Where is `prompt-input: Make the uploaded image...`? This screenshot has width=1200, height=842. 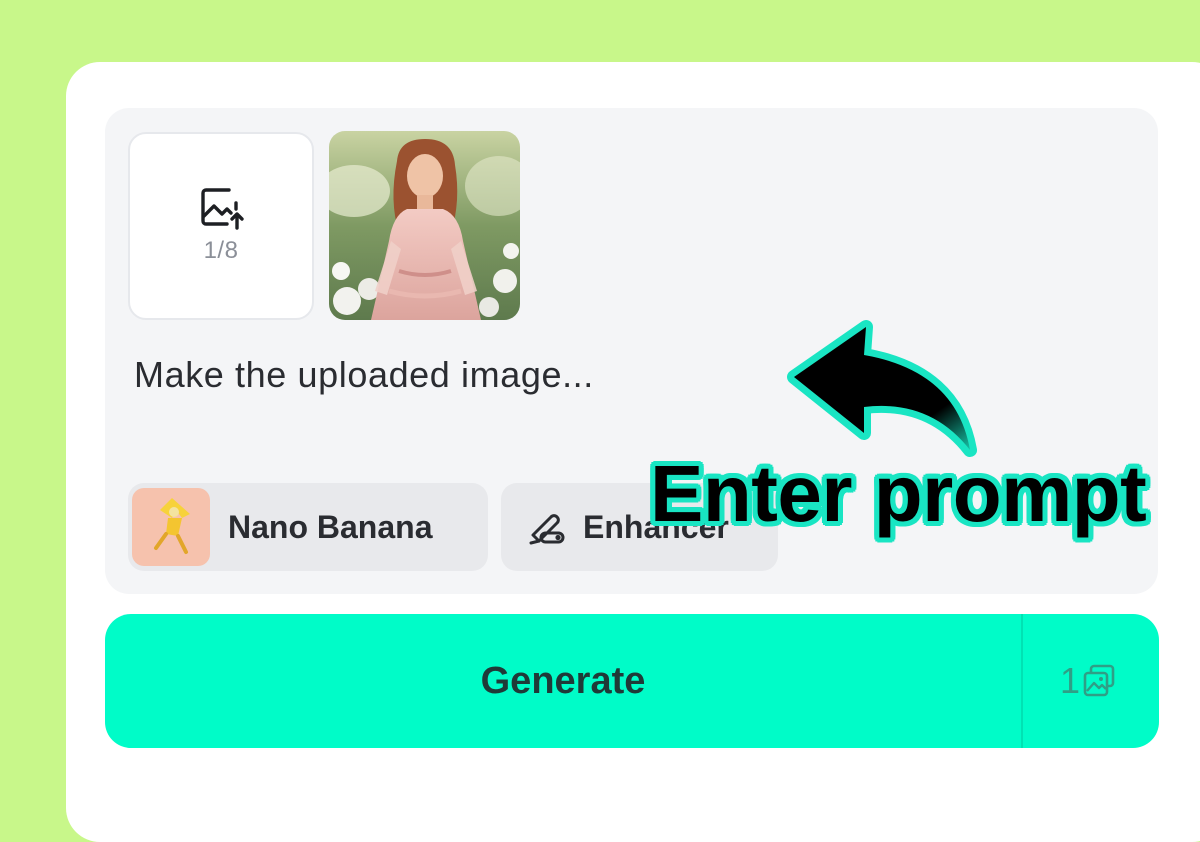
prompt-input: Make the uploaded image... is located at coordinates (364, 375).